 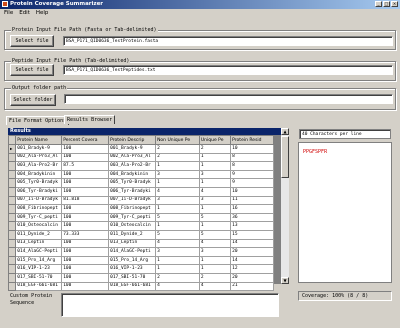 What do you see at coordinates (252, 209) in the screenshot?
I see `table-cell: 16` at bounding box center [252, 209].